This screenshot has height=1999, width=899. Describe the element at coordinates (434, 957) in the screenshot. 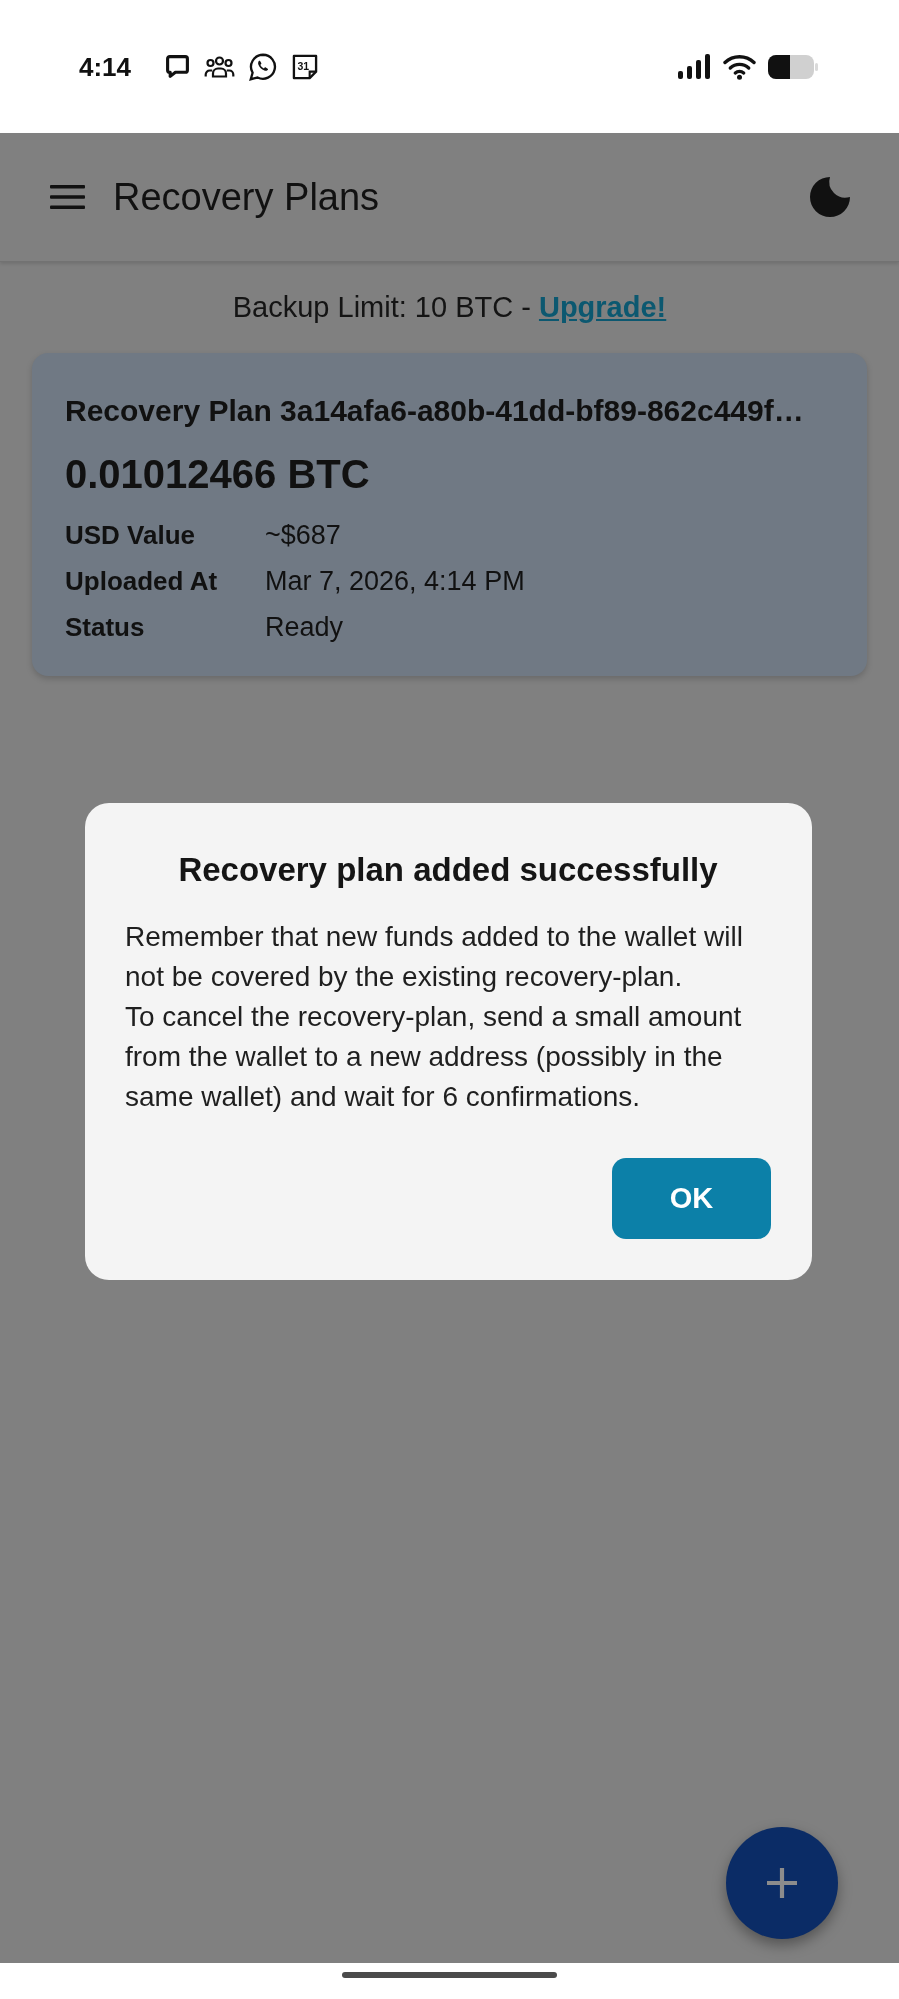

I see `dialog-message: Remember that new funds added to the wallet will not be covered by the existing recovery-plan.` at that location.